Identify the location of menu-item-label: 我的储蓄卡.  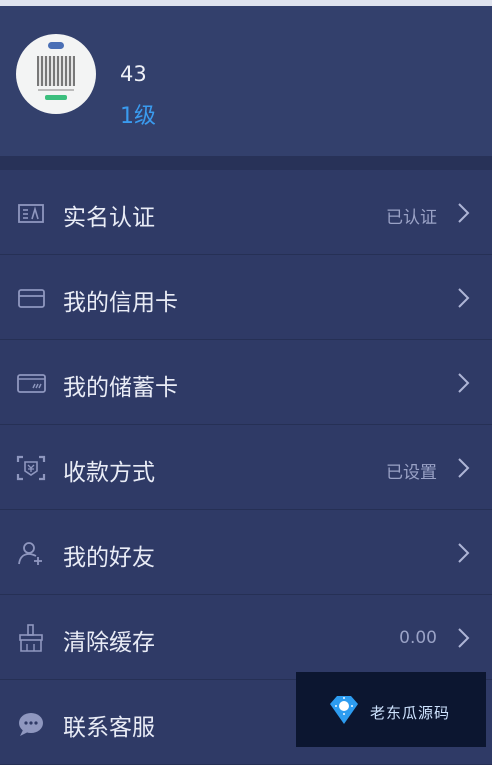
(120, 388).